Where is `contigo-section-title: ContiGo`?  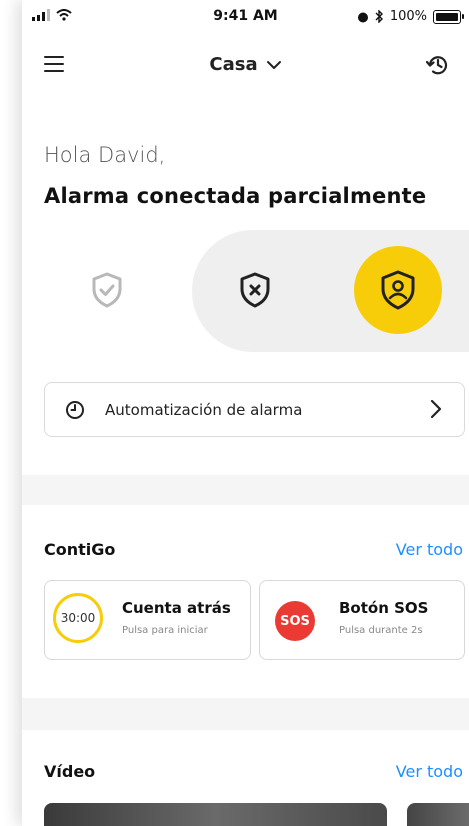
contigo-section-title: ContiGo is located at coordinates (80, 549).